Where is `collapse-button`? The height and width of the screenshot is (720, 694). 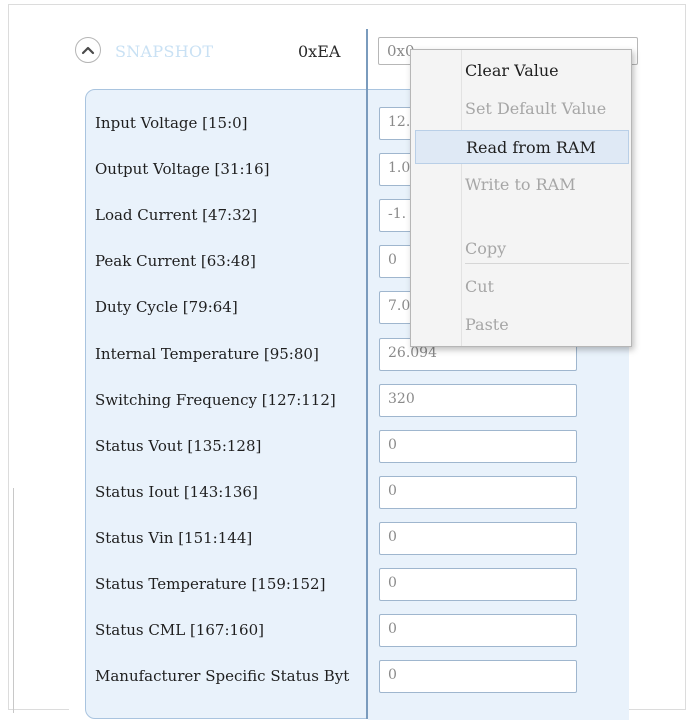 collapse-button is located at coordinates (88, 50).